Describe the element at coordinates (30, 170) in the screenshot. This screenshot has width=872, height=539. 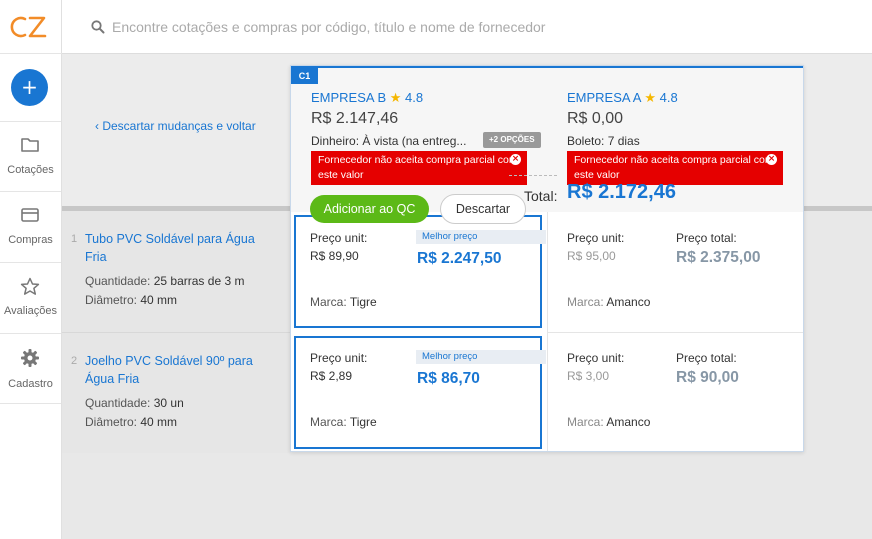
I see `sidebar-item-label: Cotações` at that location.